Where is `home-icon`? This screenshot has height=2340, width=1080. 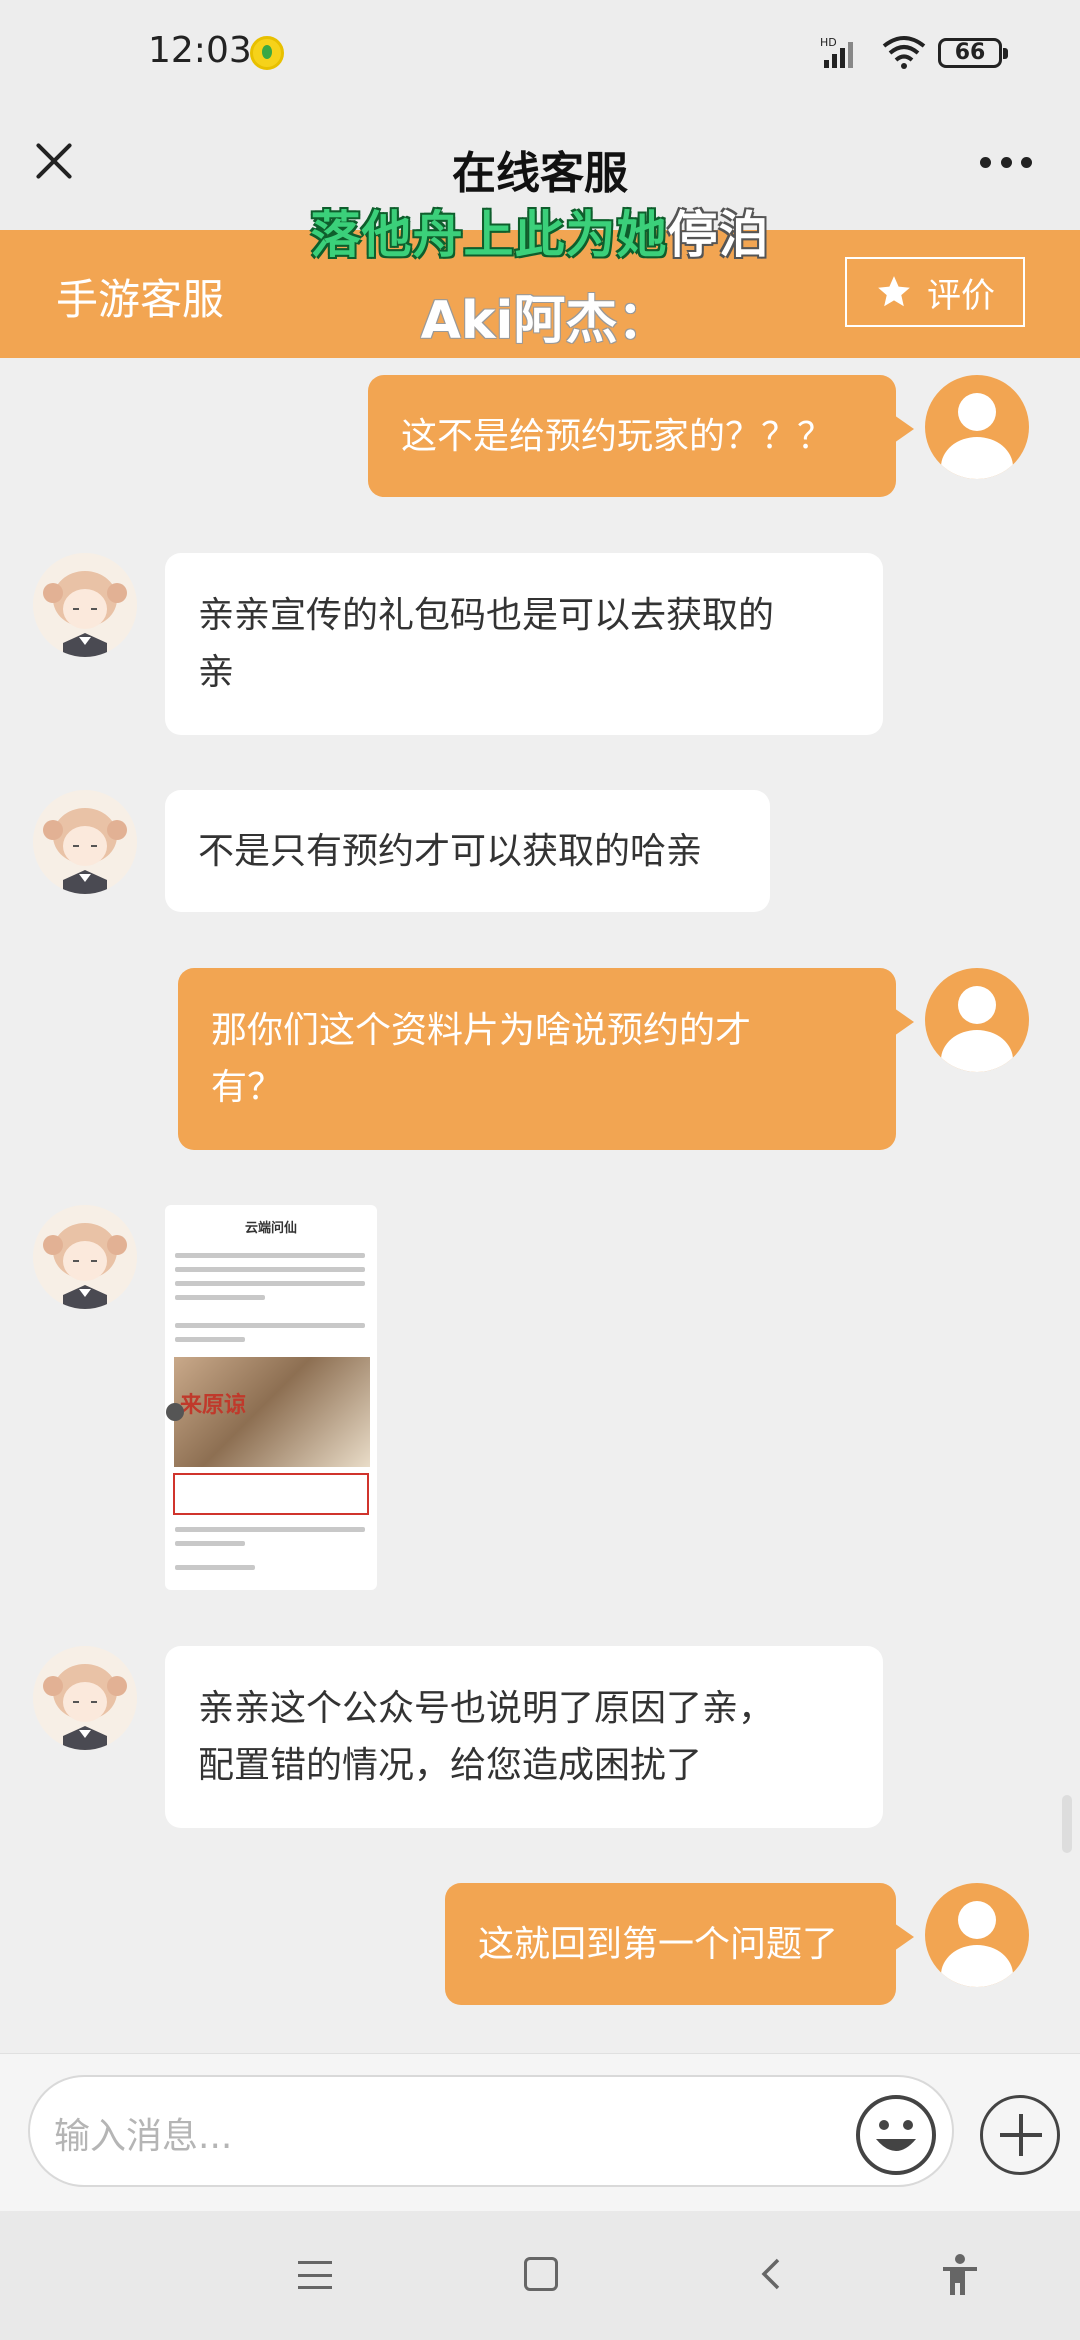 home-icon is located at coordinates (541, 2274).